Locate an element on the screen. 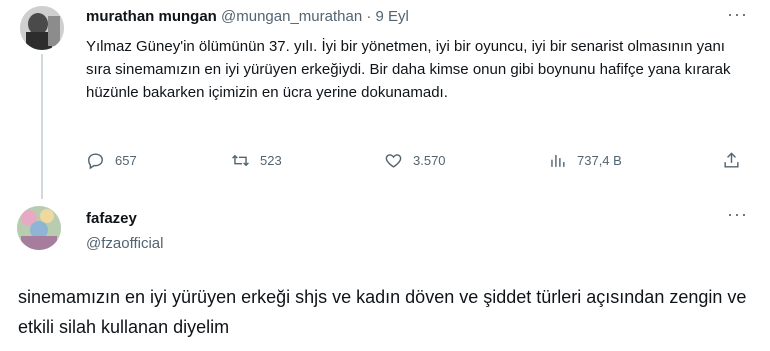  heart-icon is located at coordinates (393, 161).